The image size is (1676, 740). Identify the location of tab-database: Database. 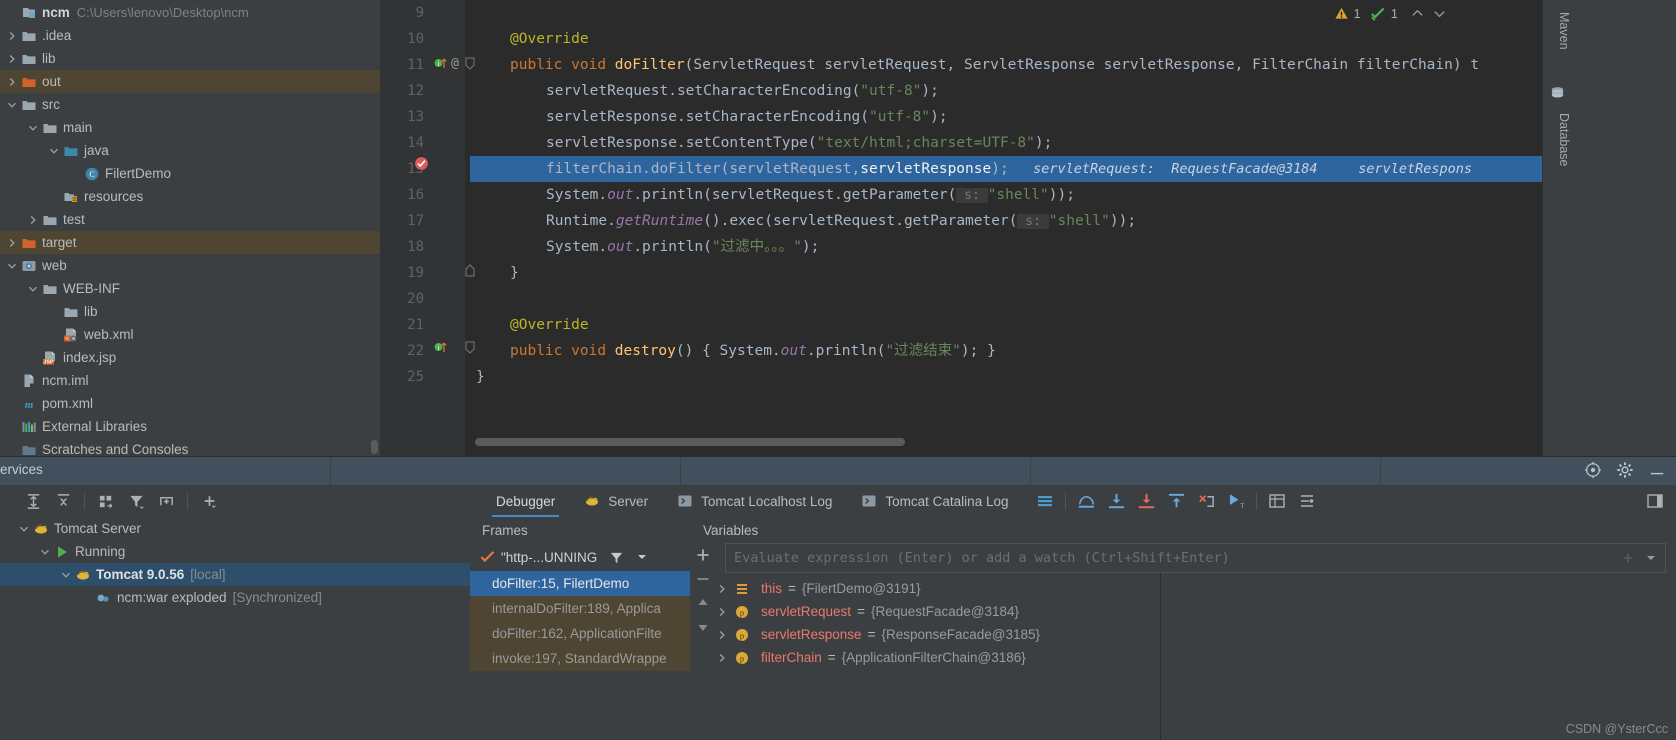
(1557, 140).